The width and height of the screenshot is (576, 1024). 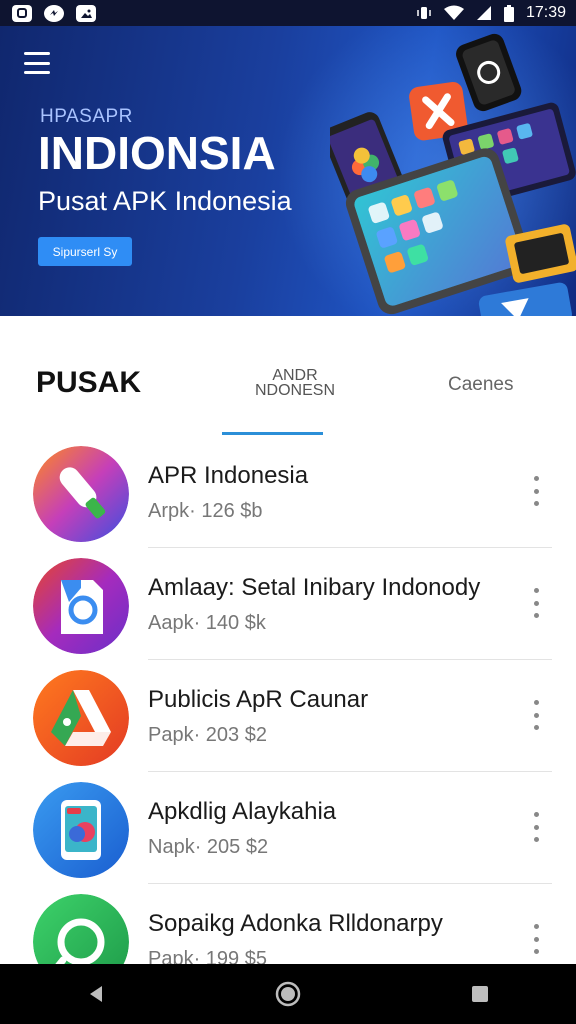 What do you see at coordinates (295, 383) in the screenshot?
I see `tab-andr-ndonesn: ANDR NDONESN` at bounding box center [295, 383].